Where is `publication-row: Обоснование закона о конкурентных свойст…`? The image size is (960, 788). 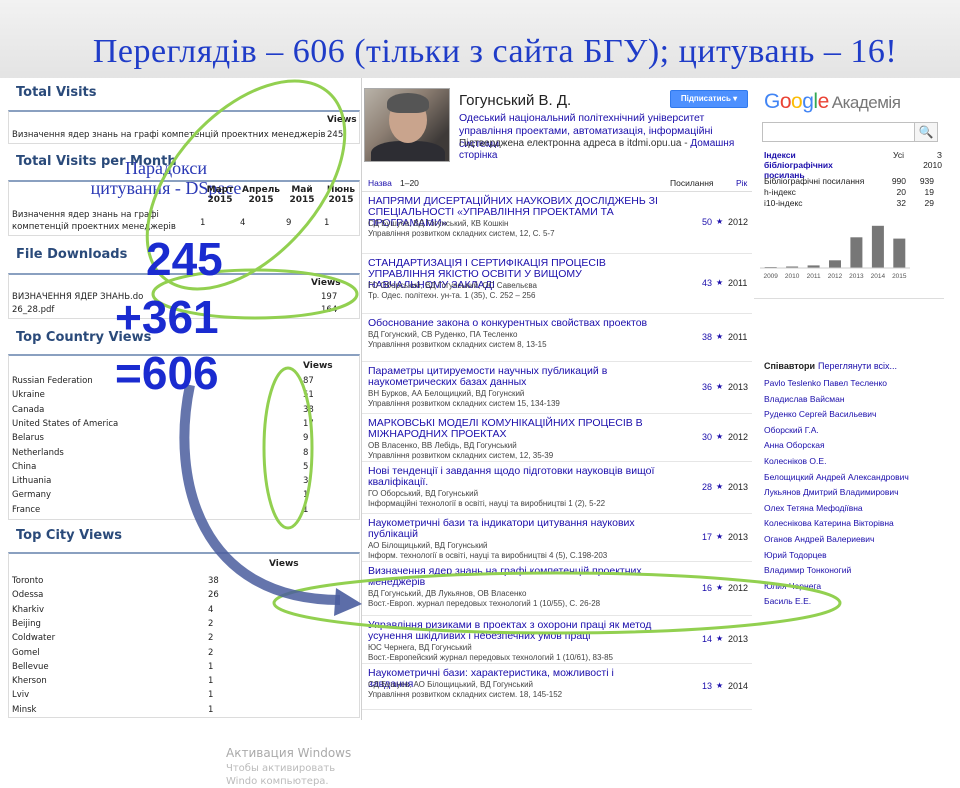
publication-row: Обоснование закона о конкурентных свойст… is located at coordinates (557, 338).